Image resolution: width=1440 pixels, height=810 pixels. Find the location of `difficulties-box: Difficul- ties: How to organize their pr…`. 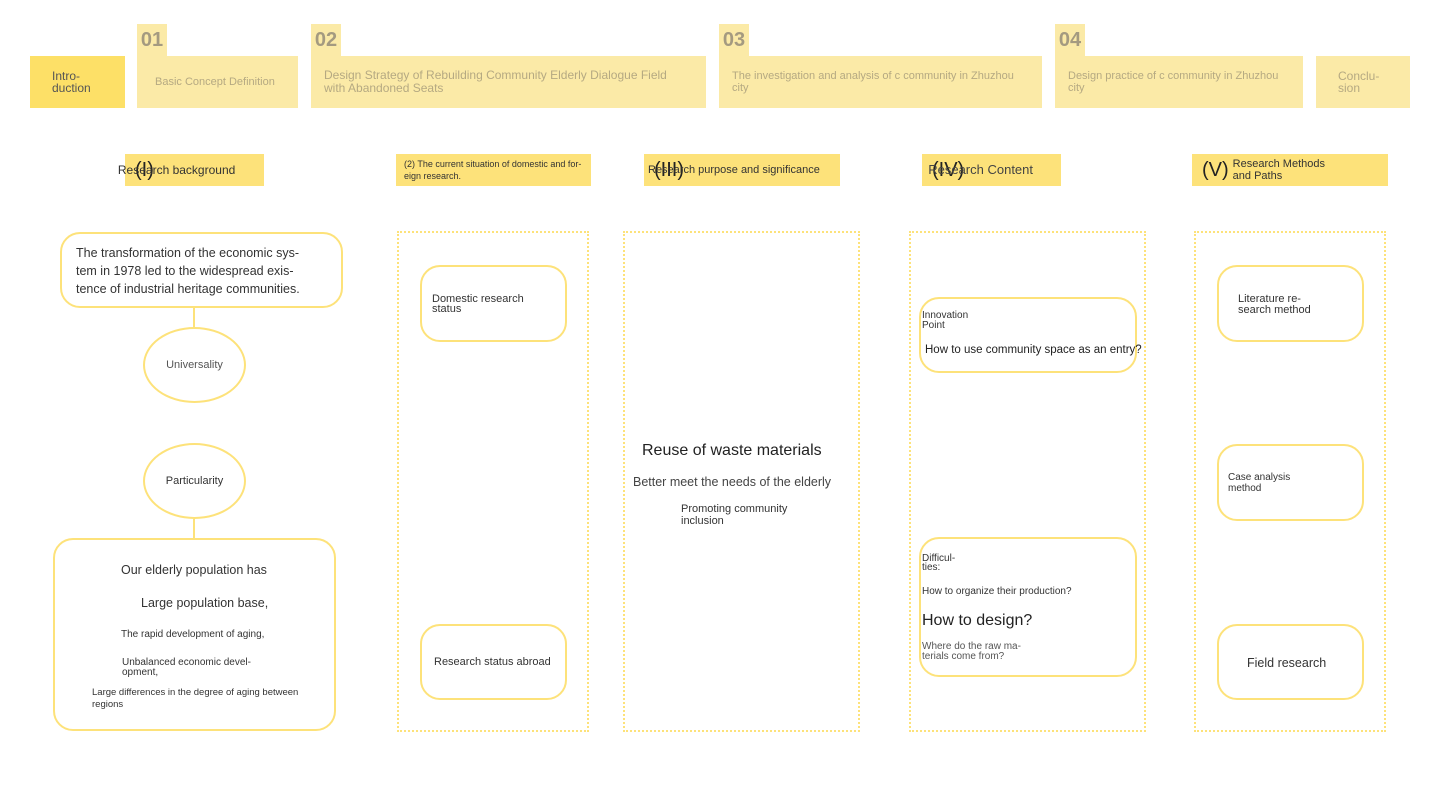

difficulties-box: Difficul- ties: How to organize their pr… is located at coordinates (1028, 607).